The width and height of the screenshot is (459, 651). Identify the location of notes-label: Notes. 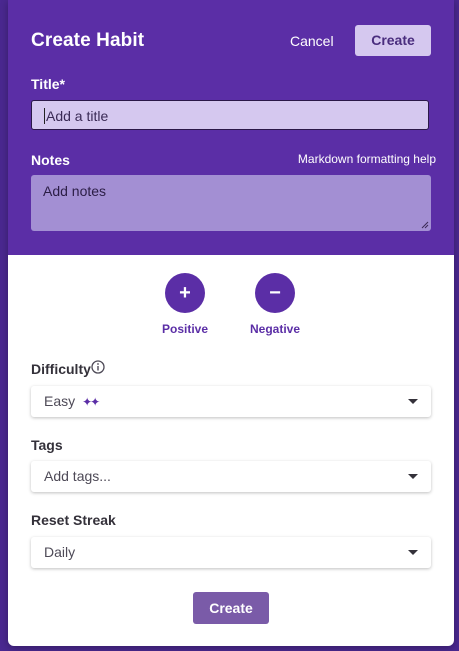
(50, 160).